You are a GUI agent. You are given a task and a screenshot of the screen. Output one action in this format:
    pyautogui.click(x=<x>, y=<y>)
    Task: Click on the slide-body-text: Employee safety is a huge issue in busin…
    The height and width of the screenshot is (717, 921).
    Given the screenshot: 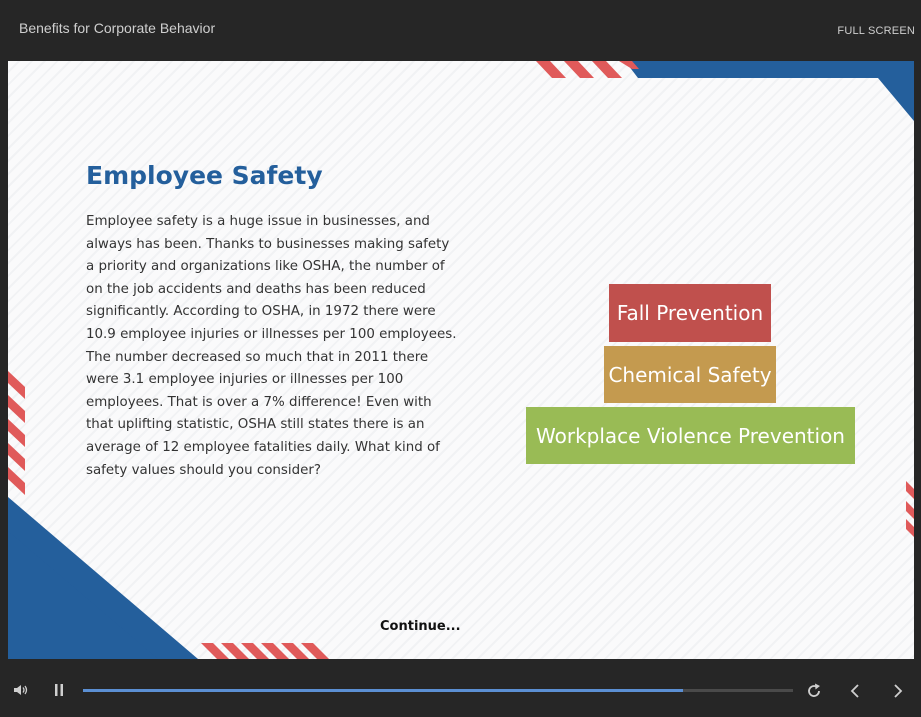 What is the action you would take?
    pyautogui.click(x=271, y=346)
    